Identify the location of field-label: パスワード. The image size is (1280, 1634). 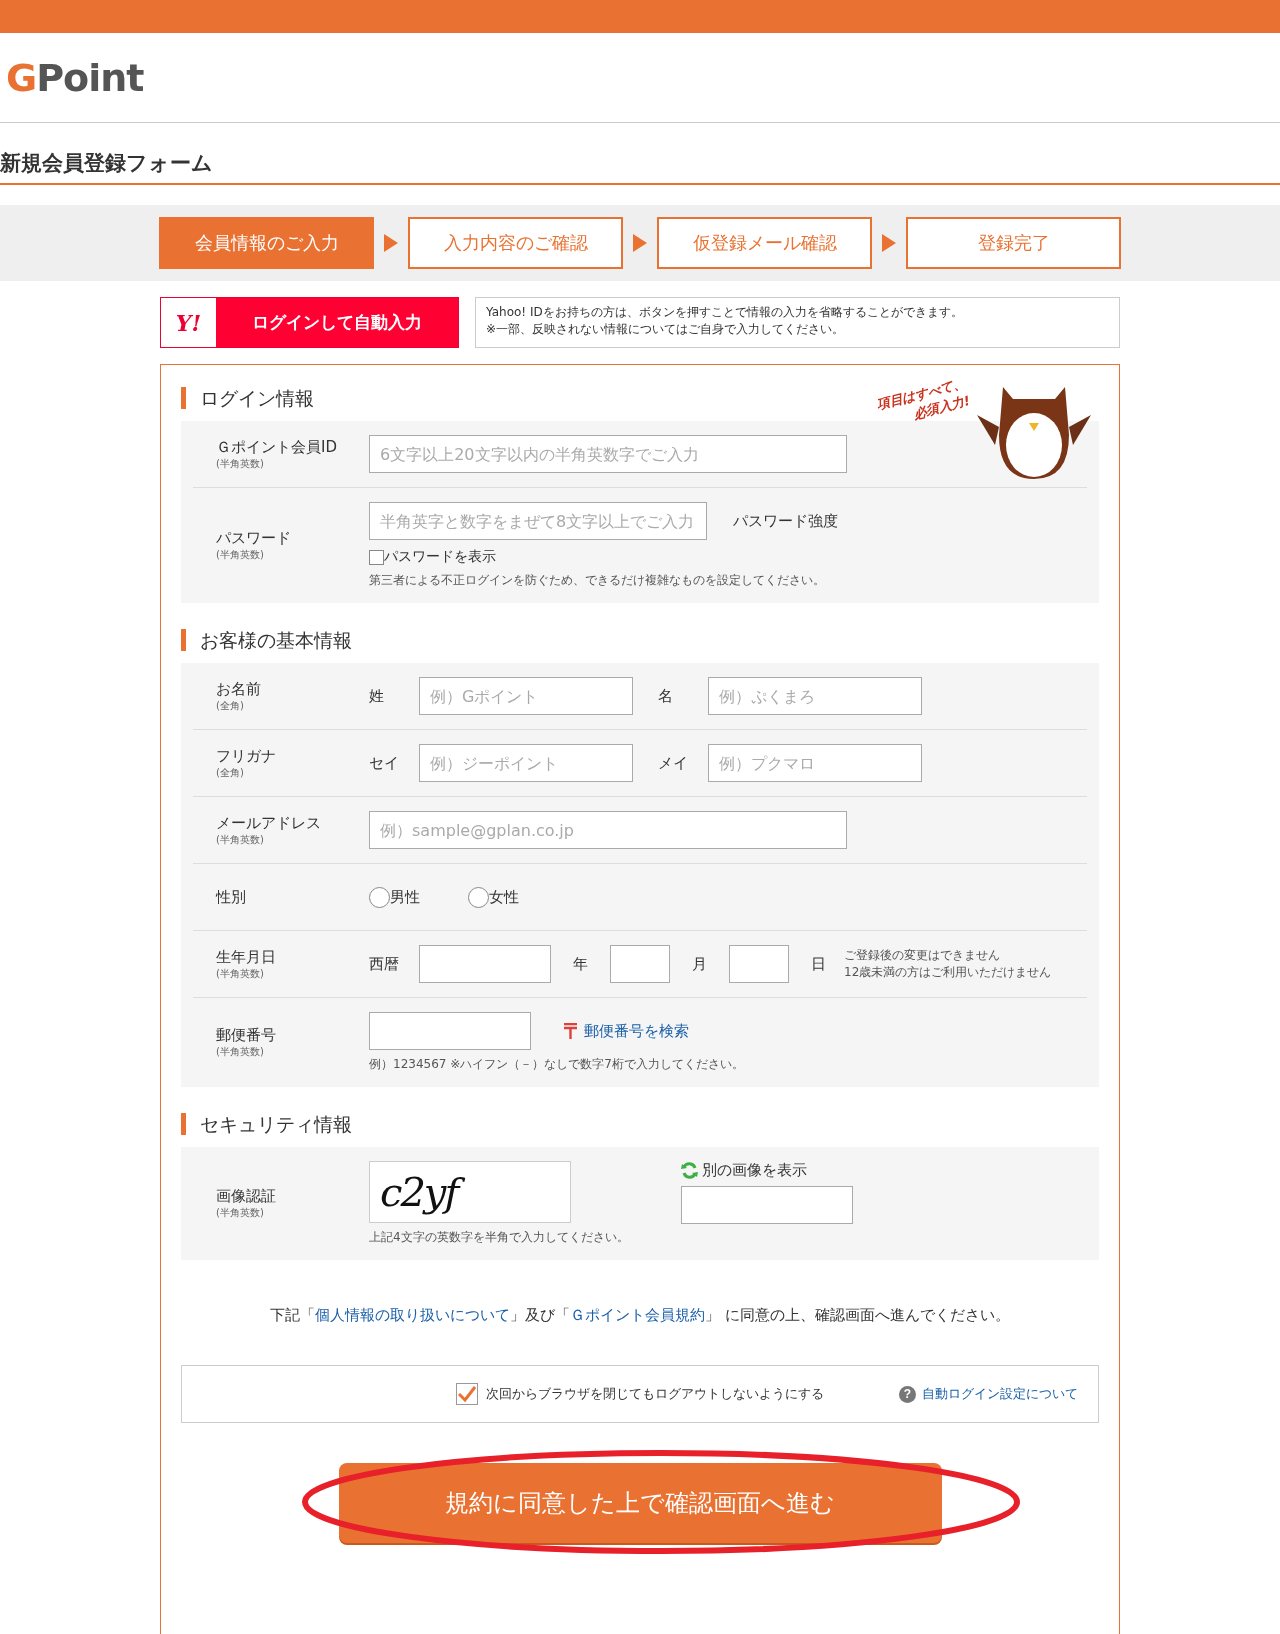
(254, 538).